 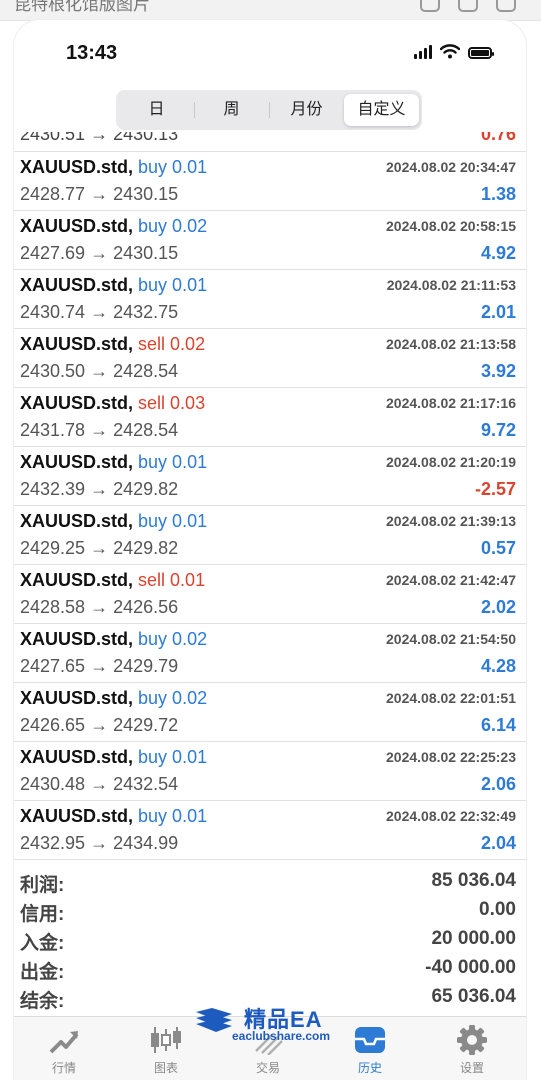 What do you see at coordinates (498, 194) in the screenshot?
I see `trade-profit: 1.38` at bounding box center [498, 194].